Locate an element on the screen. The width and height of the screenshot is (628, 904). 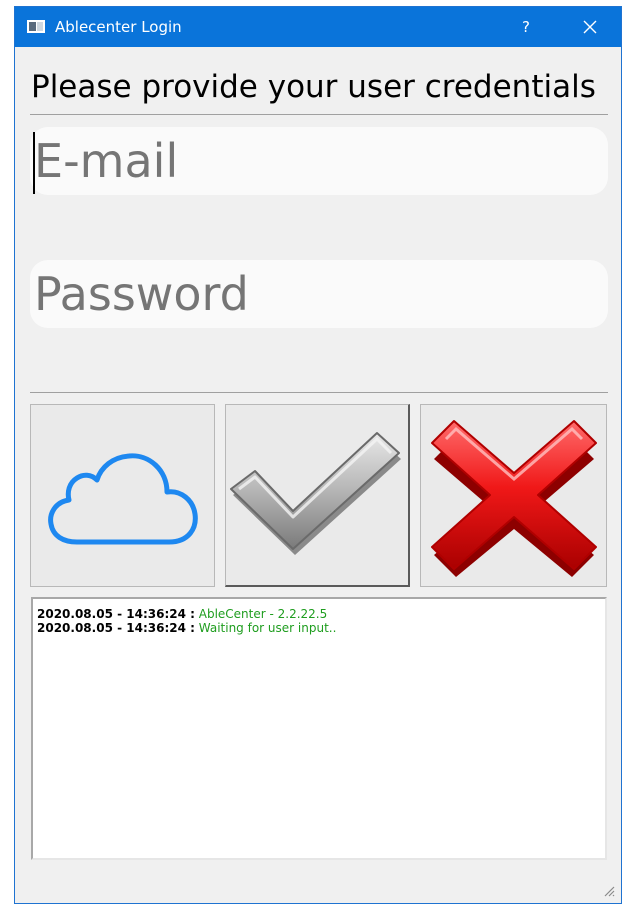
log-message: Waiting for user input.. is located at coordinates (267, 628).